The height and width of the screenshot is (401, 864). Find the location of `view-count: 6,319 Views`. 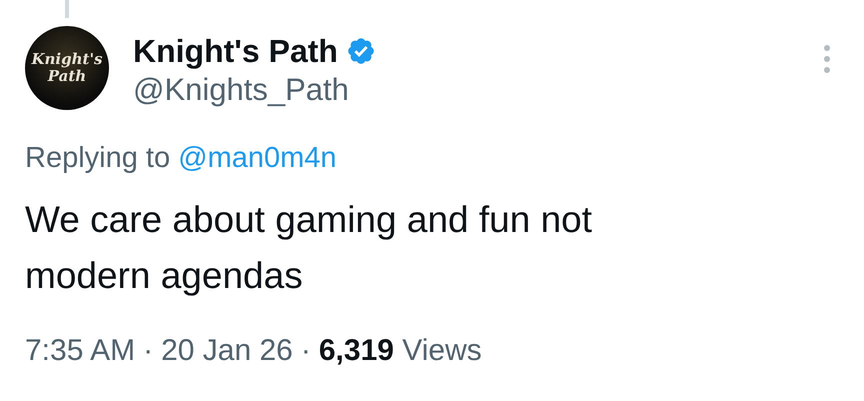

view-count: 6,319 Views is located at coordinates (400, 351).